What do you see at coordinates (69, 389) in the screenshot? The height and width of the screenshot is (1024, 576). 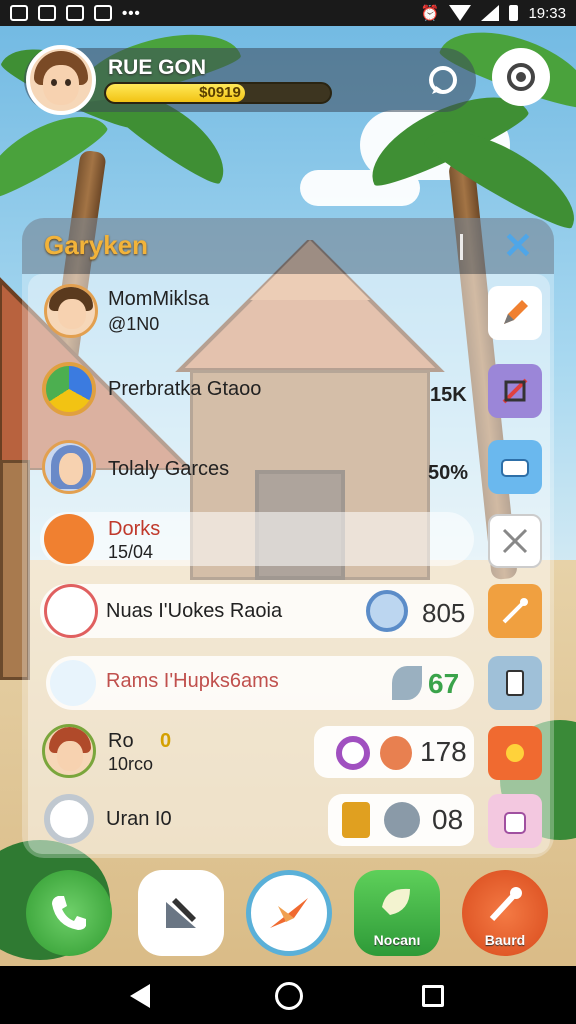 I see `game-icon` at bounding box center [69, 389].